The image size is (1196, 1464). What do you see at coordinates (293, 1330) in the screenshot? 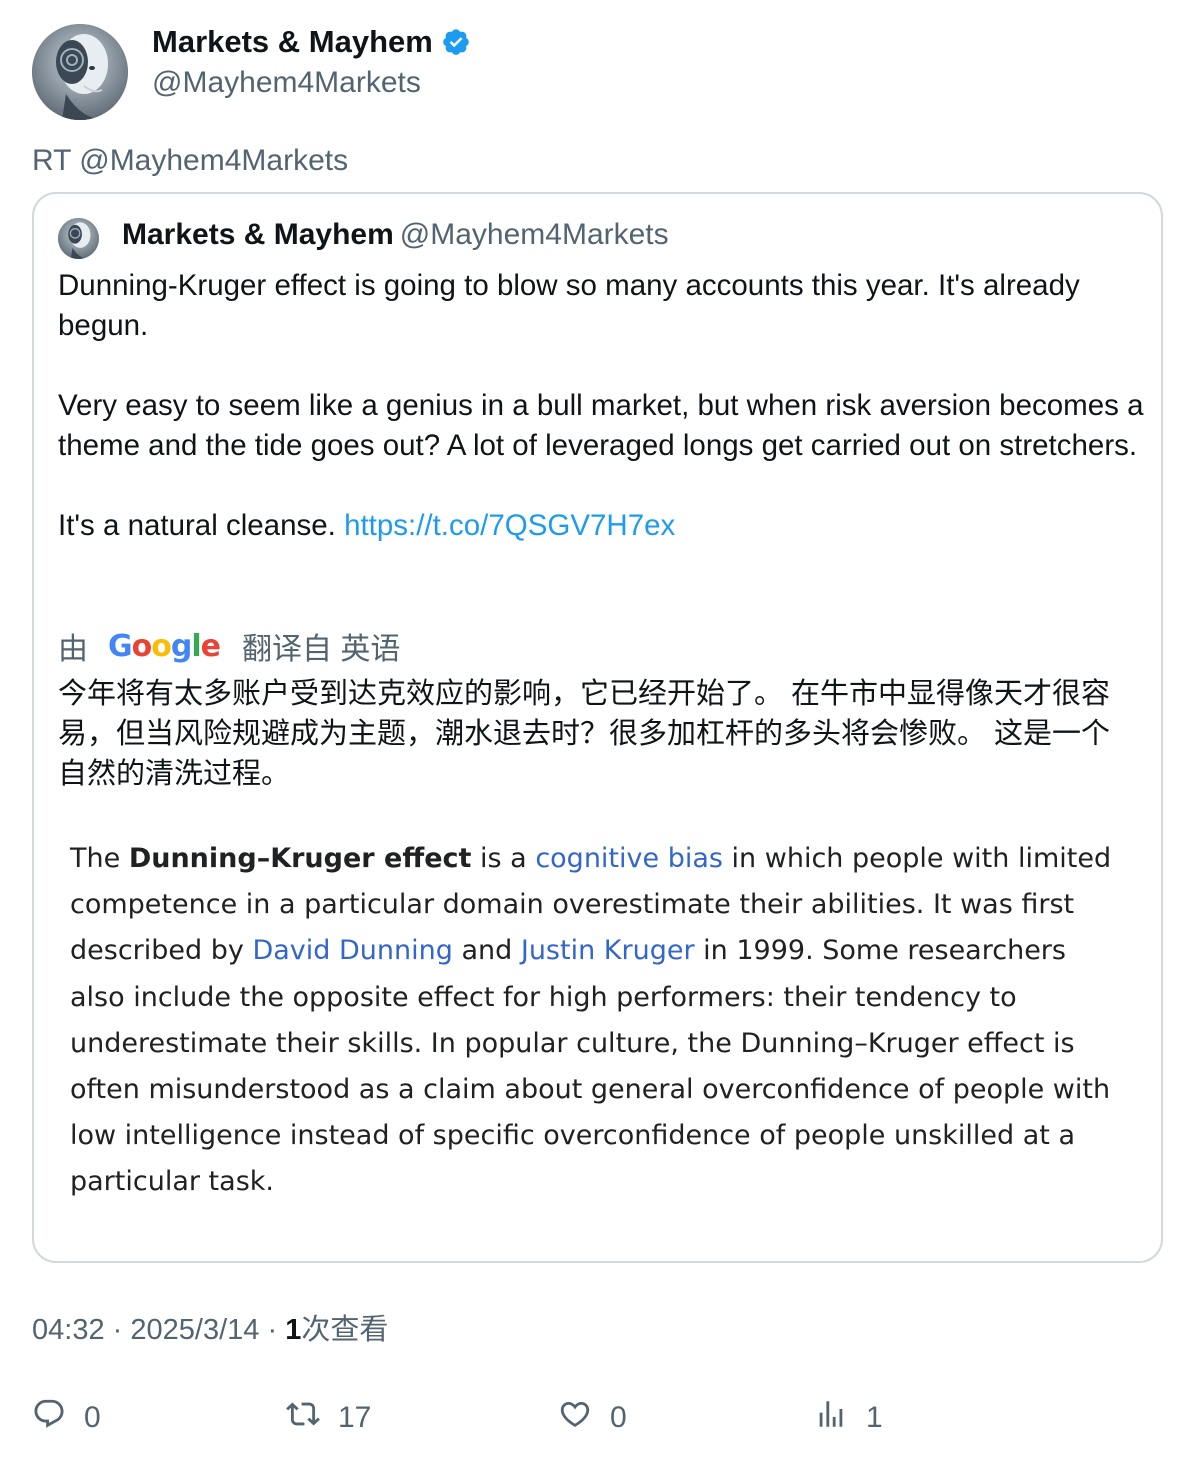
I see `views-count: 1` at bounding box center [293, 1330].